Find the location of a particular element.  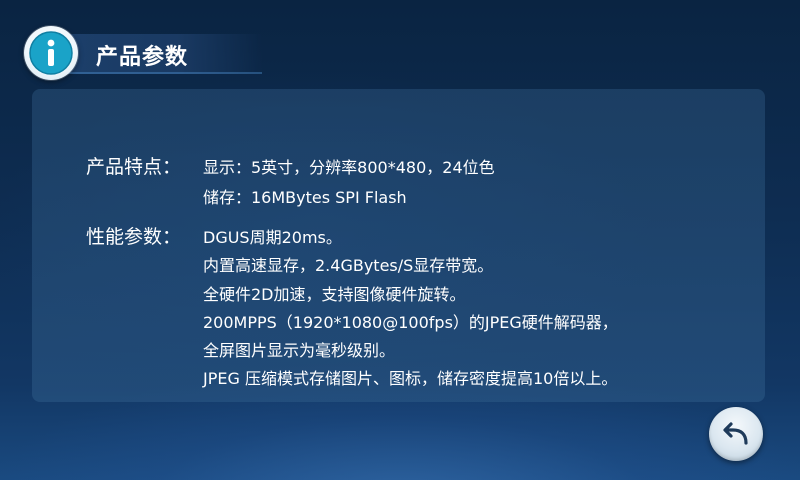

page-title: 产品参数 is located at coordinates (142, 57).